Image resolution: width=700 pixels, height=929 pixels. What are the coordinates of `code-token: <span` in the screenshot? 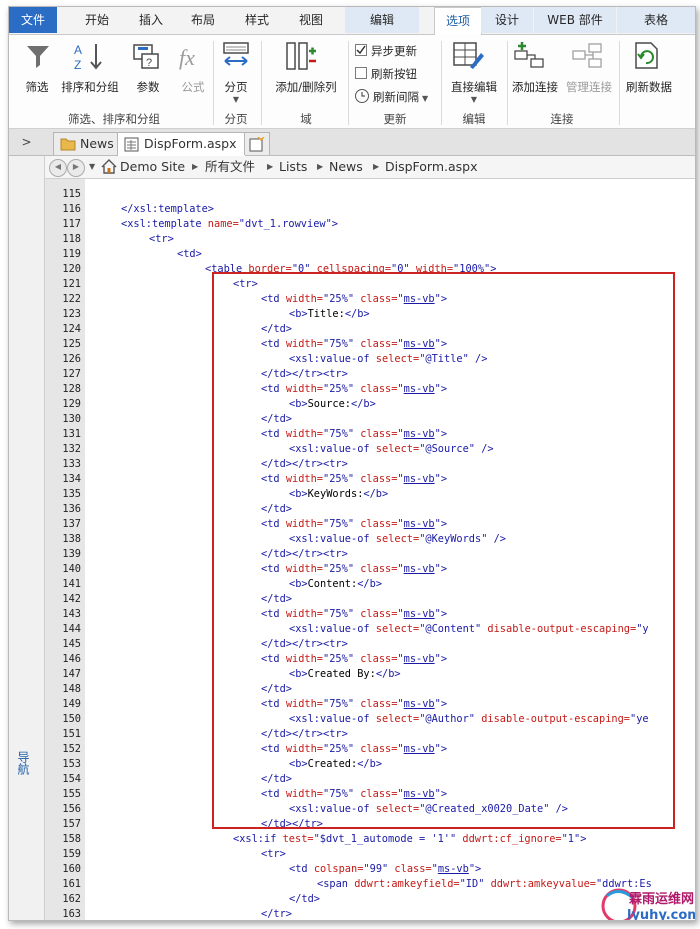 It's located at (336, 884).